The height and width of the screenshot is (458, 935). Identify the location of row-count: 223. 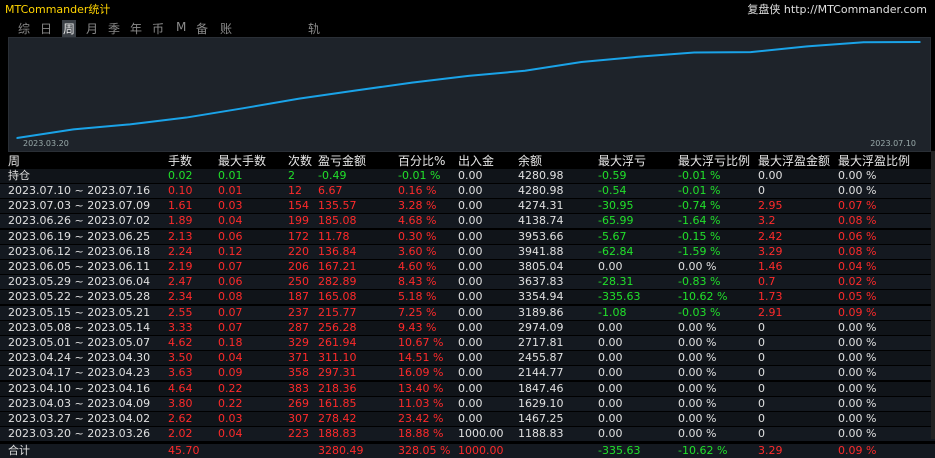
(298, 434).